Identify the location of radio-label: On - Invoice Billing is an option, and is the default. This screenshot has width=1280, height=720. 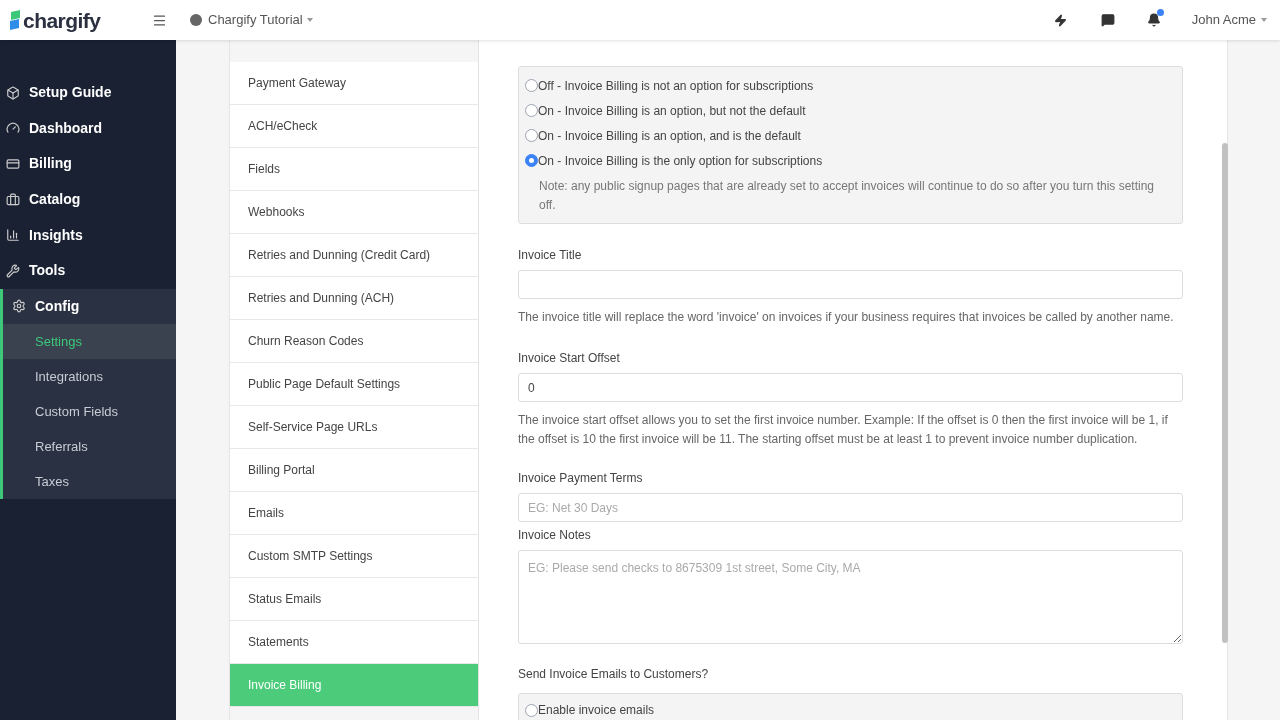
(669, 135).